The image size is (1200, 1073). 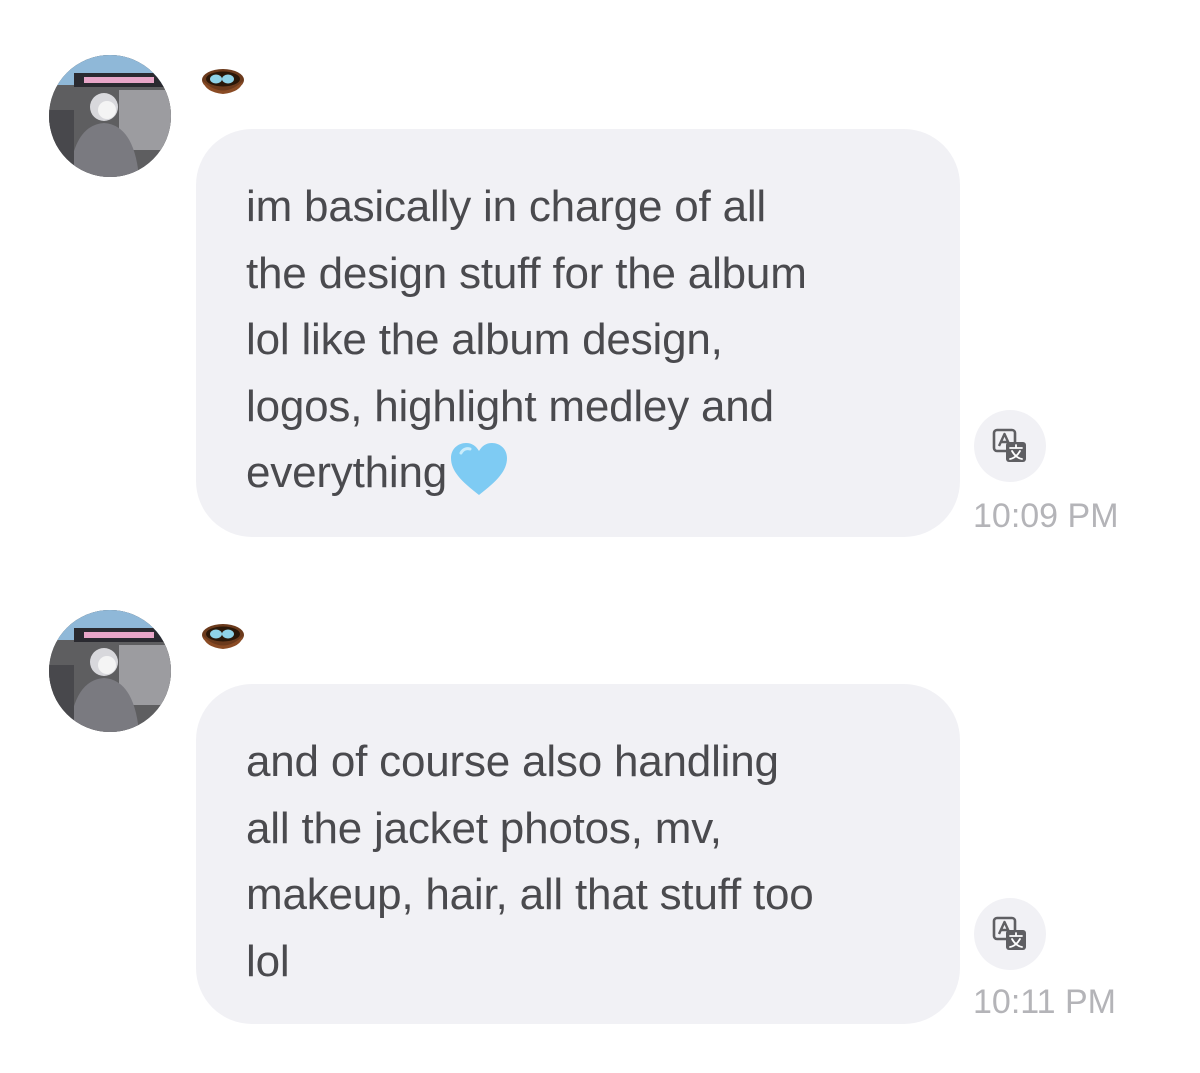 What do you see at coordinates (506, 206) in the screenshot?
I see `message-line: im basically in charge of all` at bounding box center [506, 206].